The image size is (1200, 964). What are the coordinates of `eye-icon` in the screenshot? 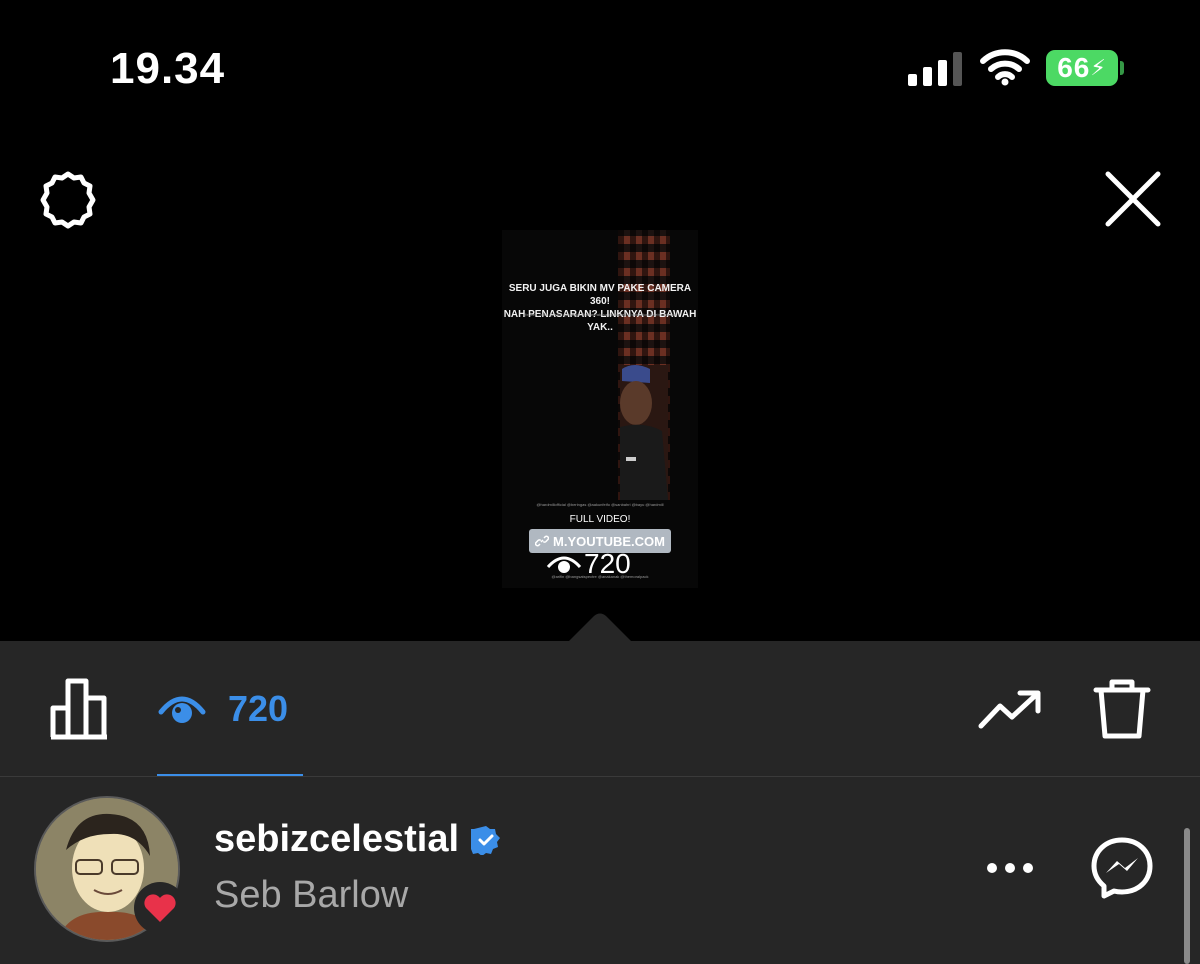 It's located at (182, 709).